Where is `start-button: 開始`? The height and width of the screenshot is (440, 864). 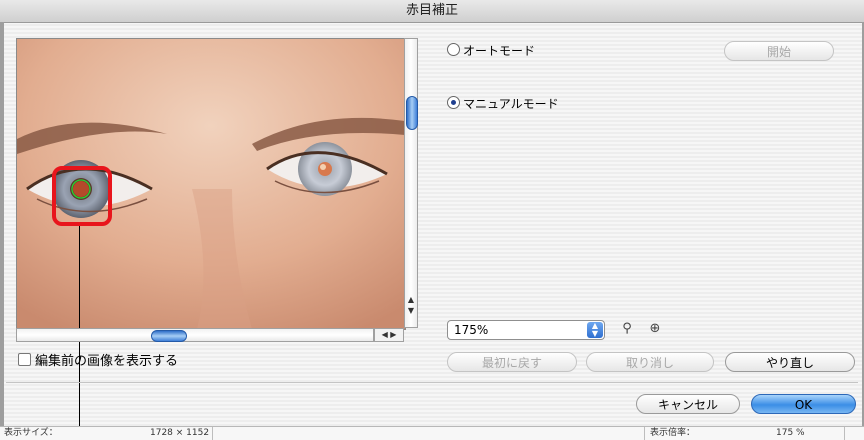 start-button: 開始 is located at coordinates (779, 51).